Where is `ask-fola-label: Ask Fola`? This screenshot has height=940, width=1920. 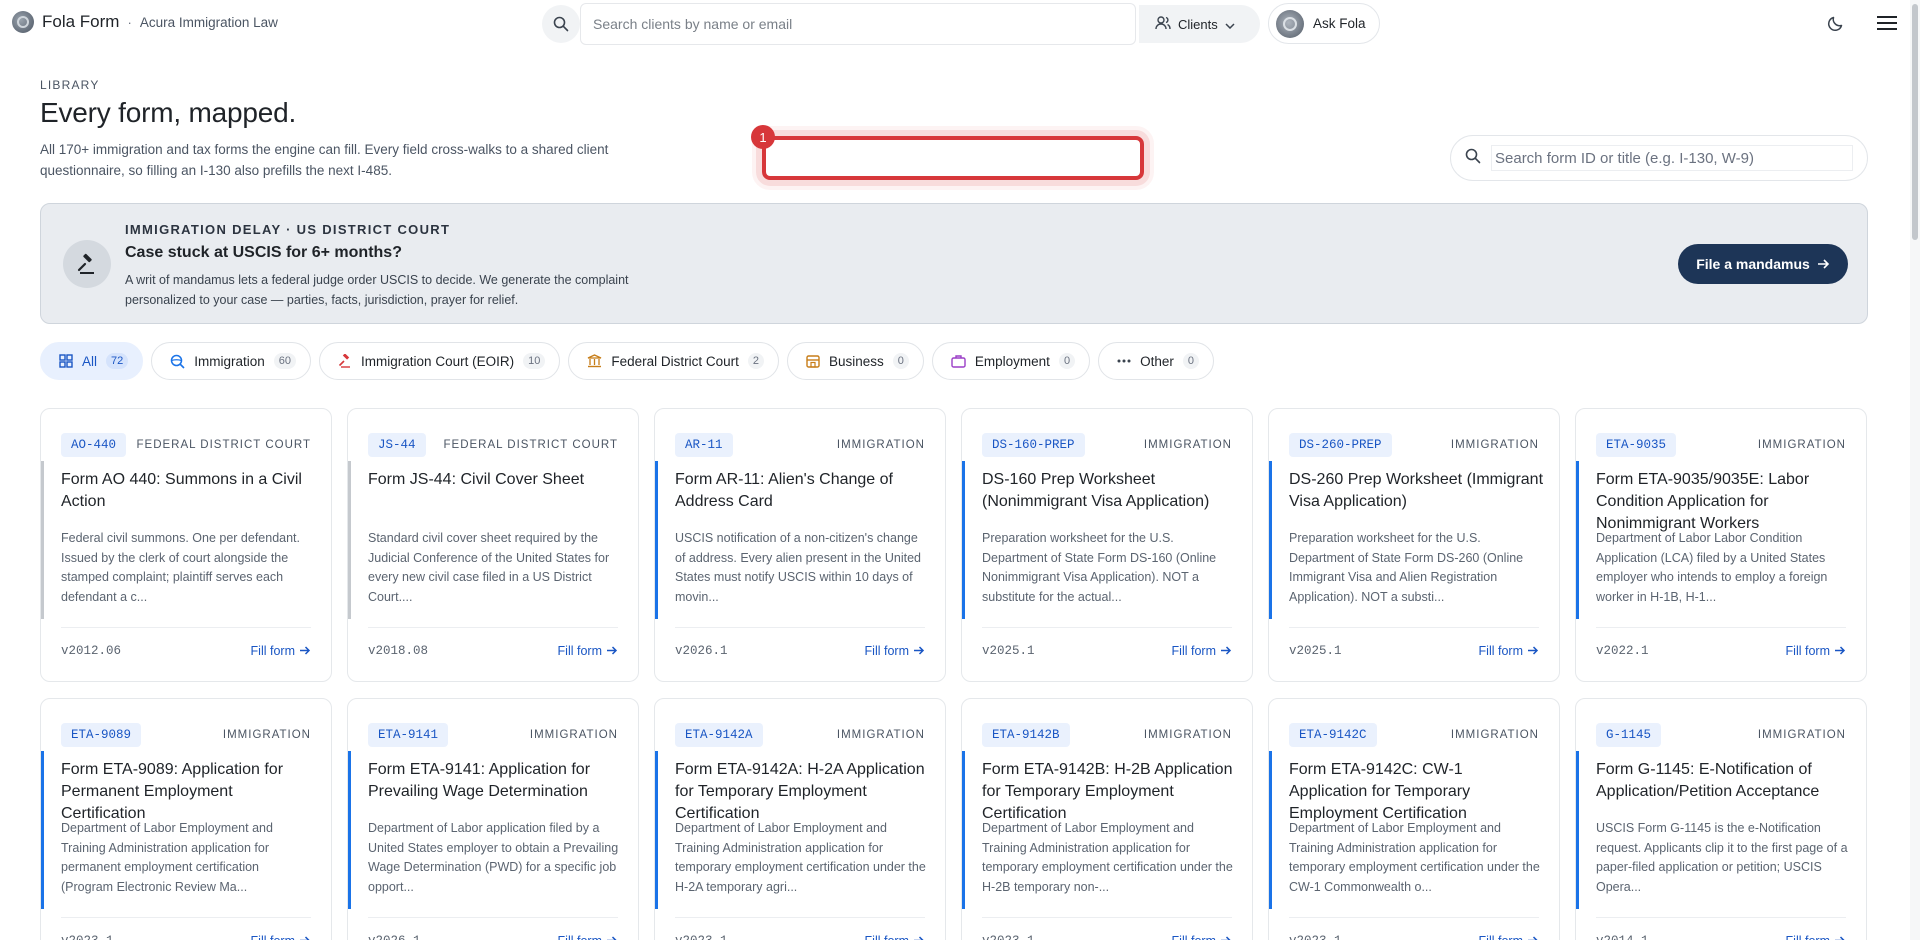 ask-fola-label: Ask Fola is located at coordinates (1339, 23).